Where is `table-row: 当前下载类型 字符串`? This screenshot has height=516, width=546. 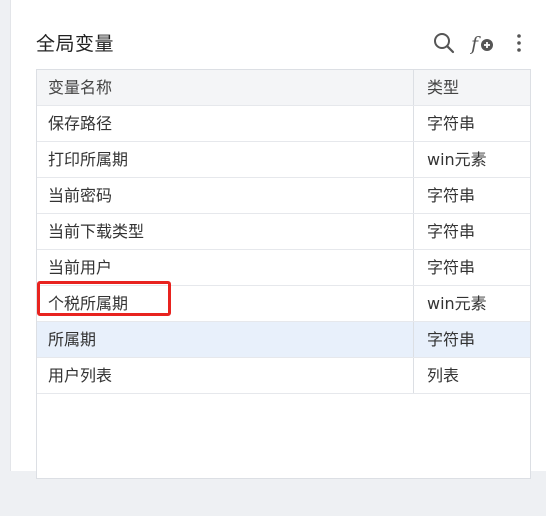
table-row: 当前下载类型 字符串 is located at coordinates (283, 232).